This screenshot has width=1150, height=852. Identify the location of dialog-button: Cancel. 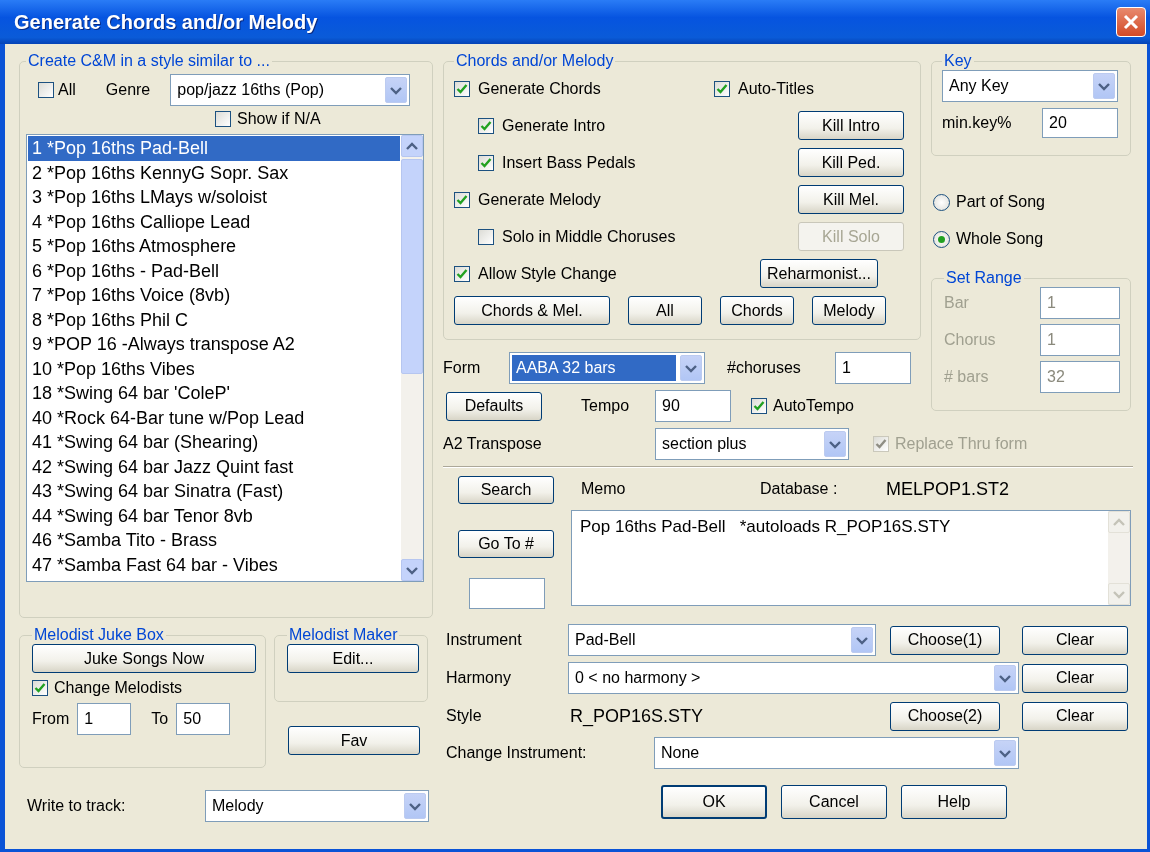
(834, 802).